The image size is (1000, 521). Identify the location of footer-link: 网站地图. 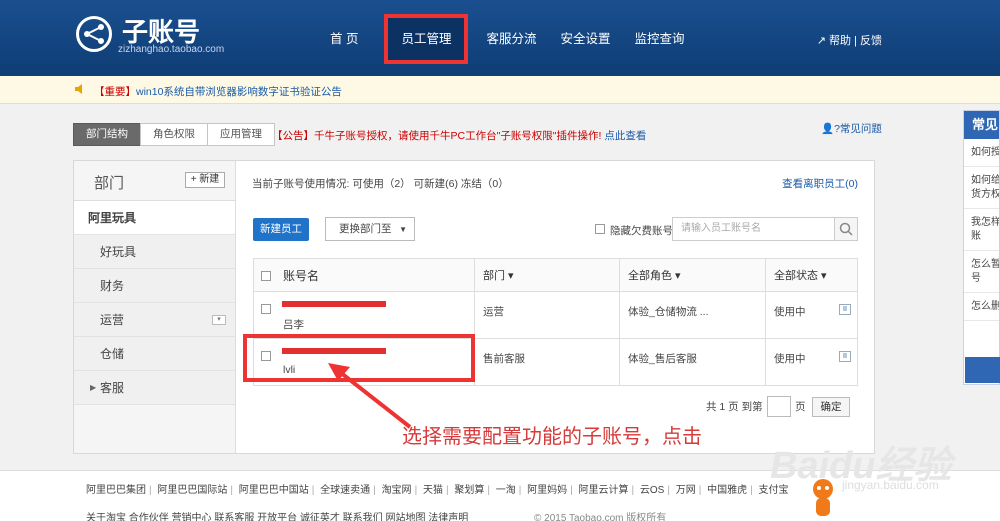
(405, 517).